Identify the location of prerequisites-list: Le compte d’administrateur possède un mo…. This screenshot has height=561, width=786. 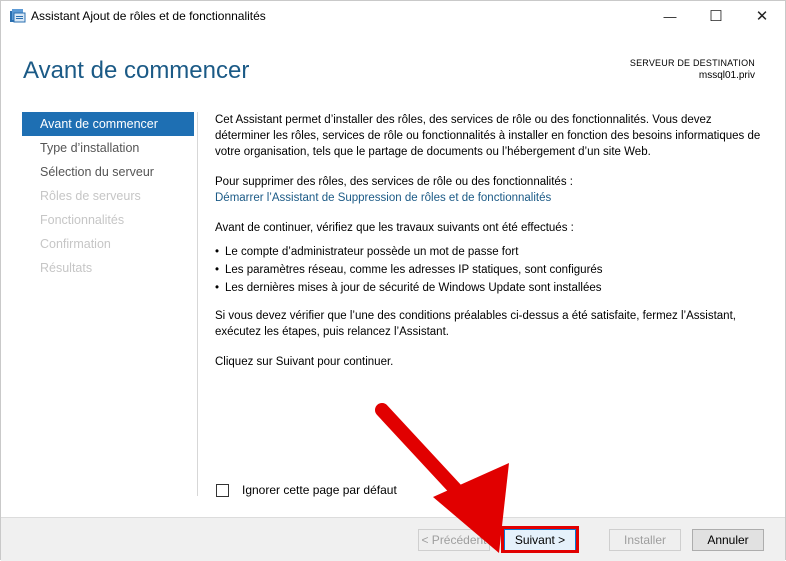
(491, 270).